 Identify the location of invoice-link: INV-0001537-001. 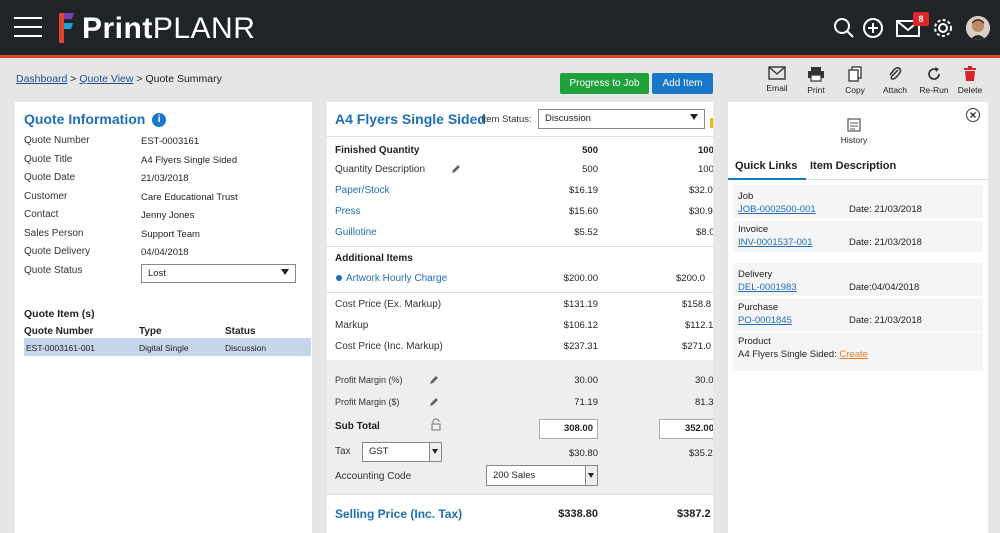
(775, 242).